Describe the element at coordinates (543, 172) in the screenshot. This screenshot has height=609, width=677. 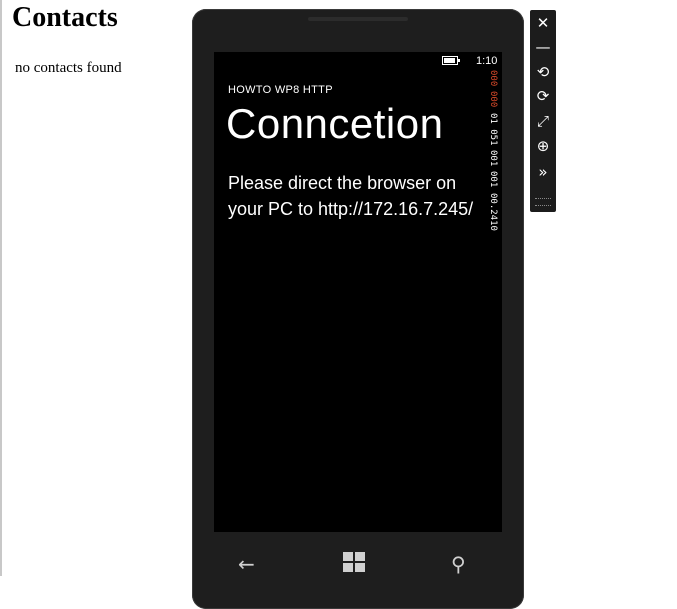
I see `additional-tools-icon: »` at that location.